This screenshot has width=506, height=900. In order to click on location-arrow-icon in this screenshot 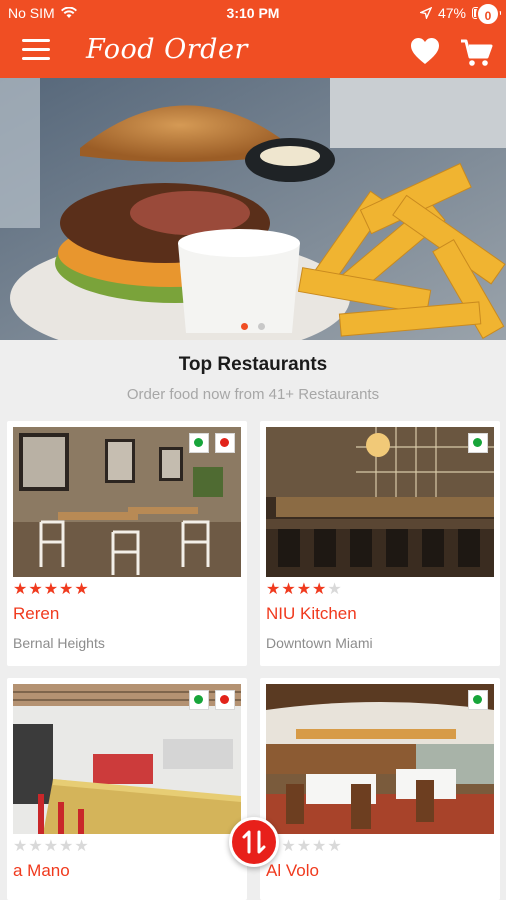, I will do `click(425, 13)`.